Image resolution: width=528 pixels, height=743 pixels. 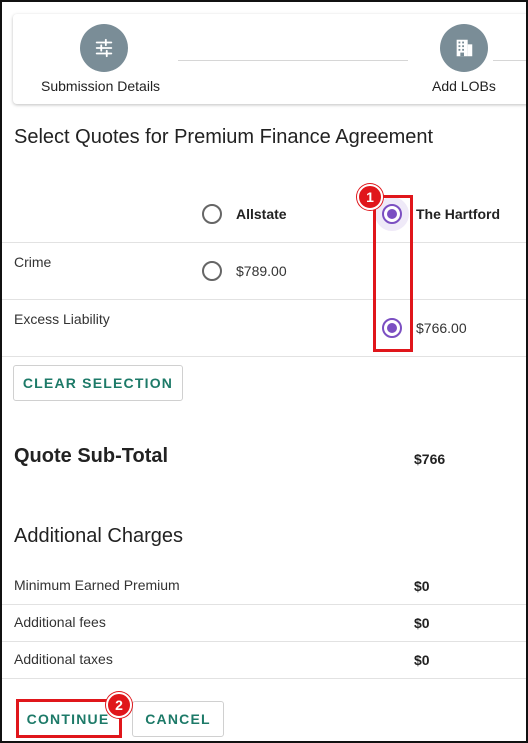 What do you see at coordinates (393, 273) in the screenshot?
I see `annotation-highlight-hartford` at bounding box center [393, 273].